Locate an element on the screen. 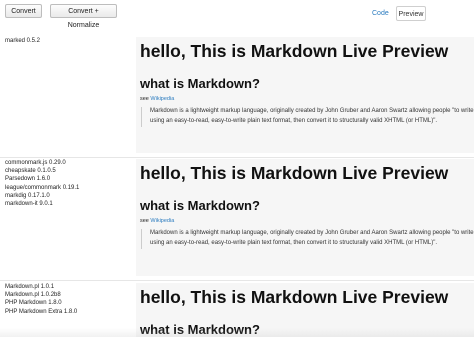 The height and width of the screenshot is (337, 474). convert-button: Convert is located at coordinates (23, 11).